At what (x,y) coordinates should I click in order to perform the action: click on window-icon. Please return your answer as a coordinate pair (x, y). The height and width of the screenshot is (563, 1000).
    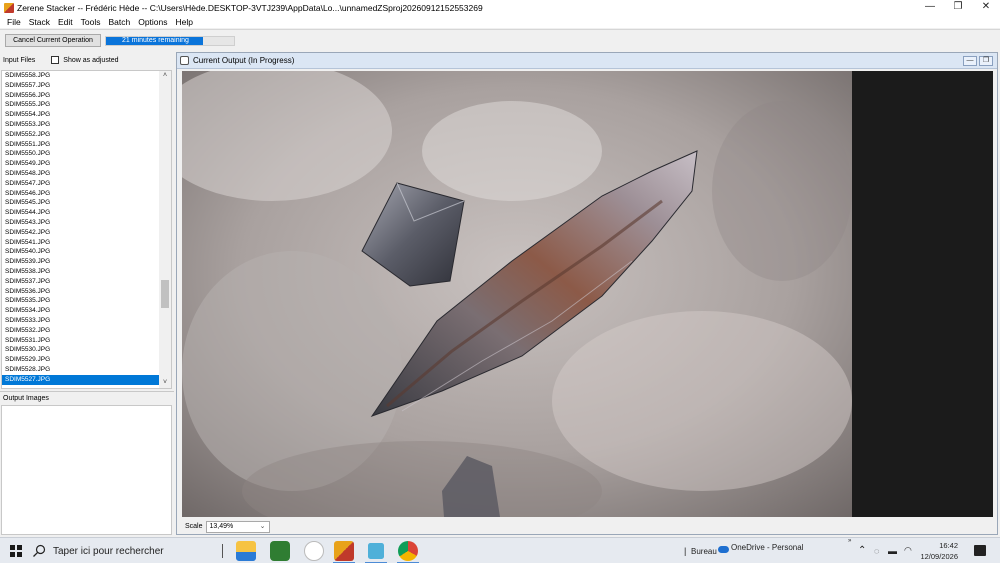
    Looking at the image, I should click on (184, 60).